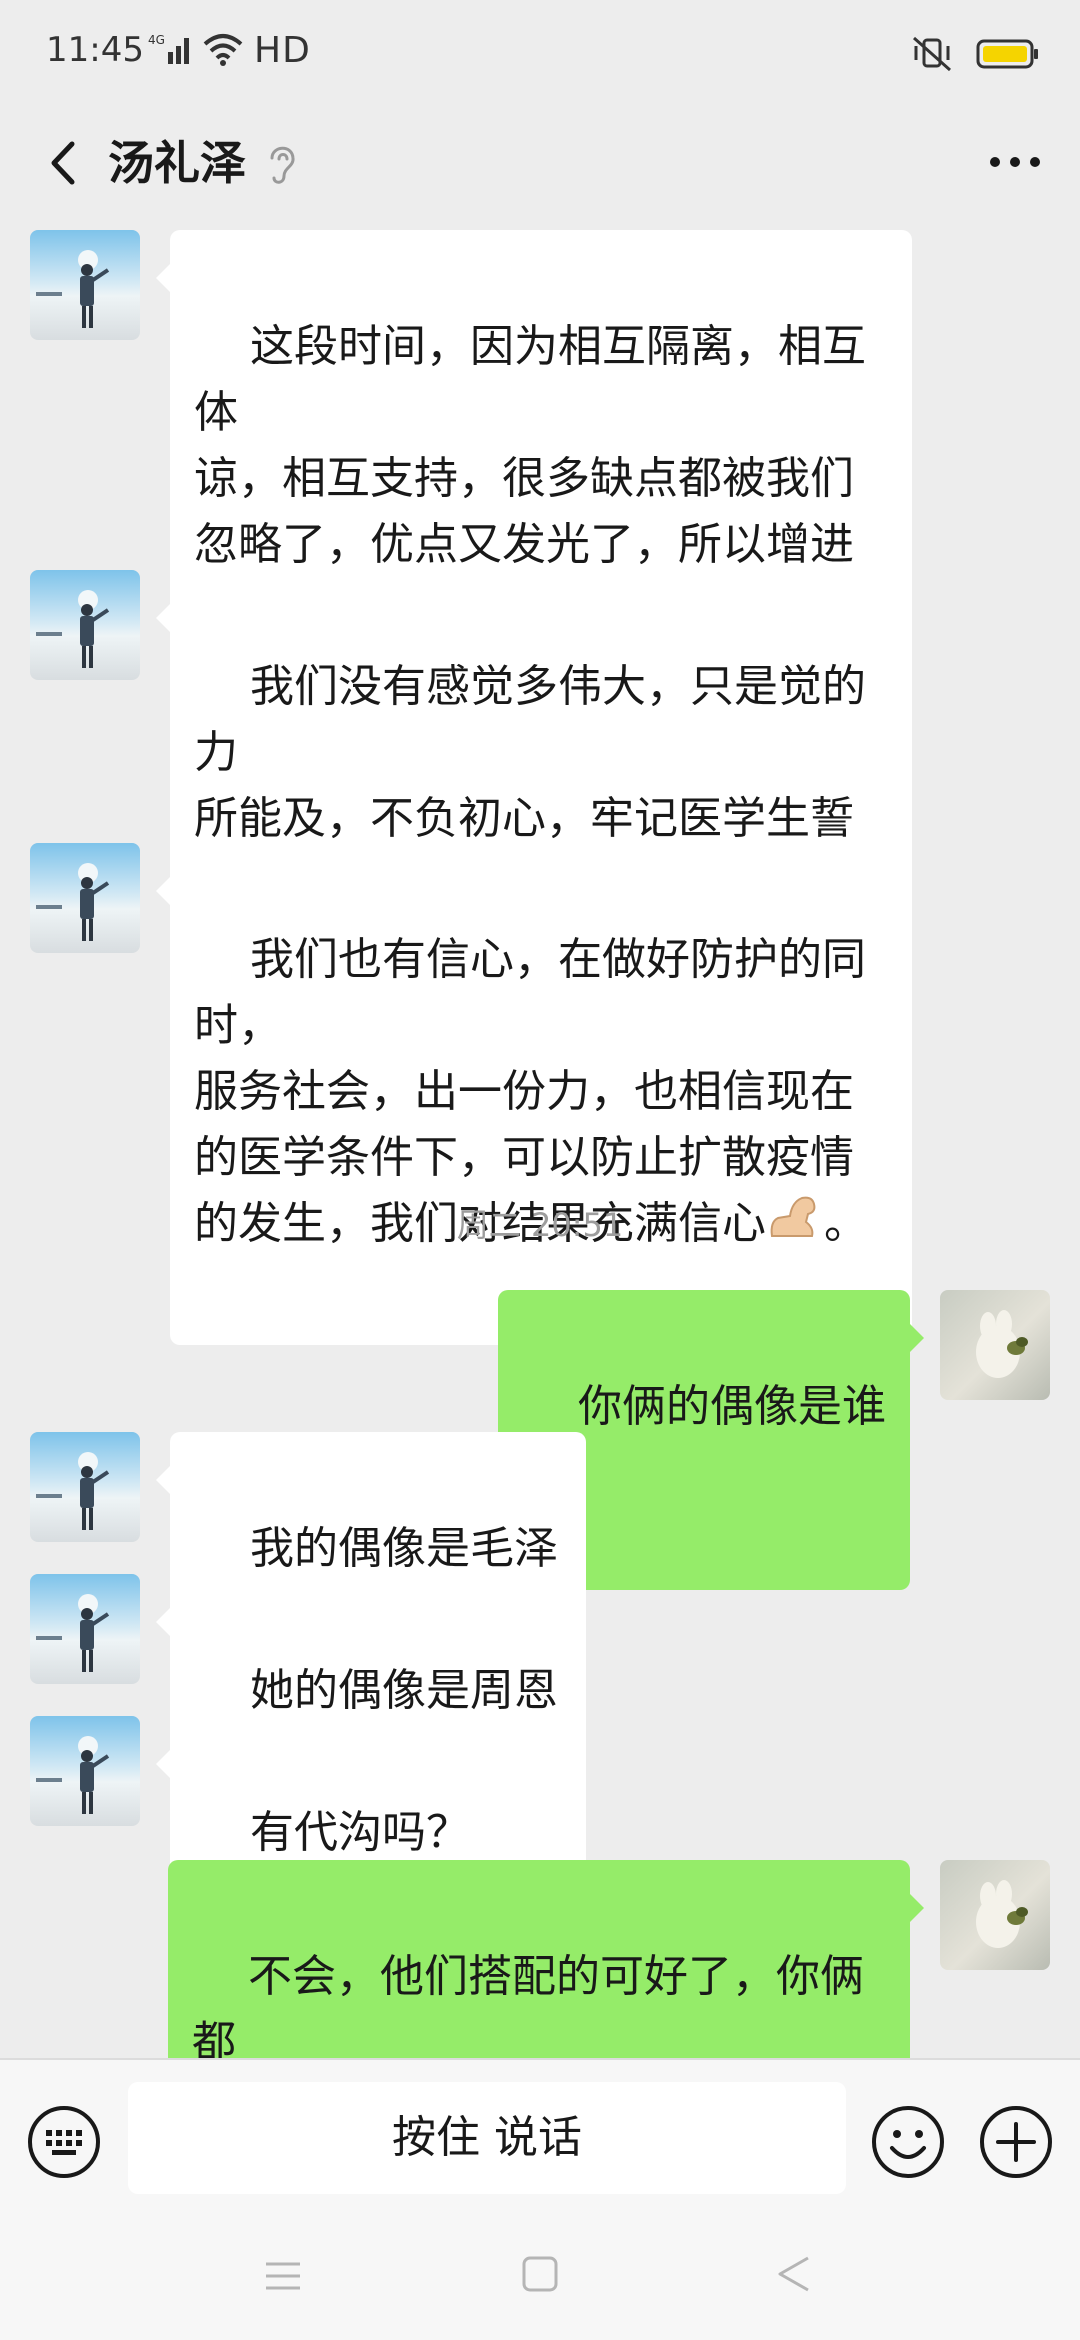  What do you see at coordinates (540, 54) in the screenshot?
I see `status-bar: 11:45 4G HD` at bounding box center [540, 54].